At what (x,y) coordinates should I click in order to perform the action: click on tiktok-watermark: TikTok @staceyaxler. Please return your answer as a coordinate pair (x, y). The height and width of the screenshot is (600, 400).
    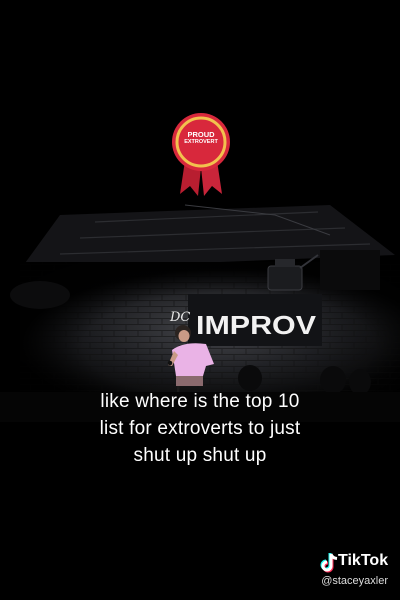
    Looking at the image, I should click on (328, 570).